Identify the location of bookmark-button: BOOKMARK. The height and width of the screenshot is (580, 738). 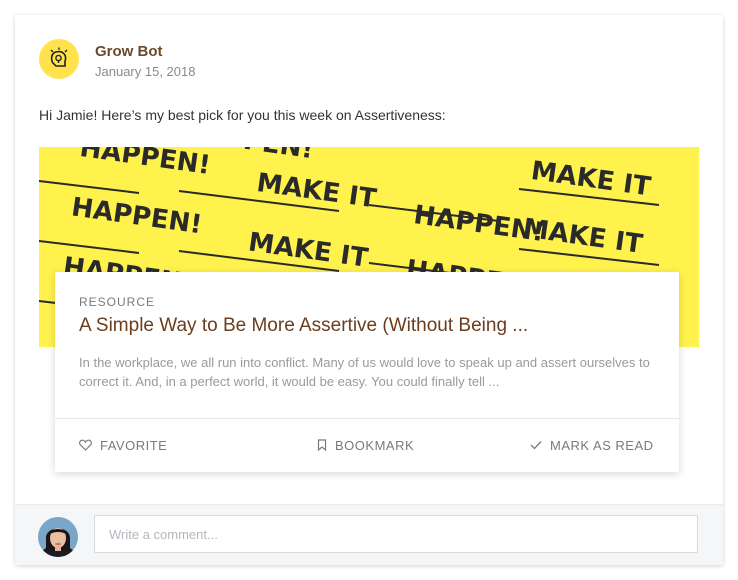
(365, 445).